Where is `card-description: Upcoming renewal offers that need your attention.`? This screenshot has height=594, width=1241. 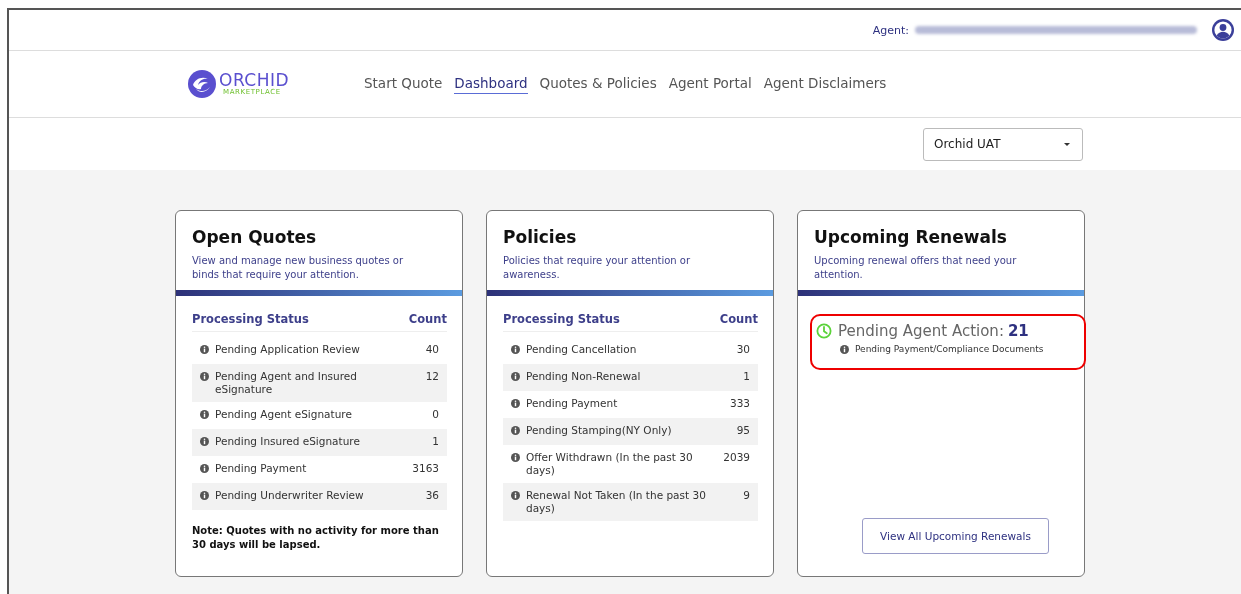
card-description: Upcoming renewal offers that need your attention. is located at coordinates (916, 268).